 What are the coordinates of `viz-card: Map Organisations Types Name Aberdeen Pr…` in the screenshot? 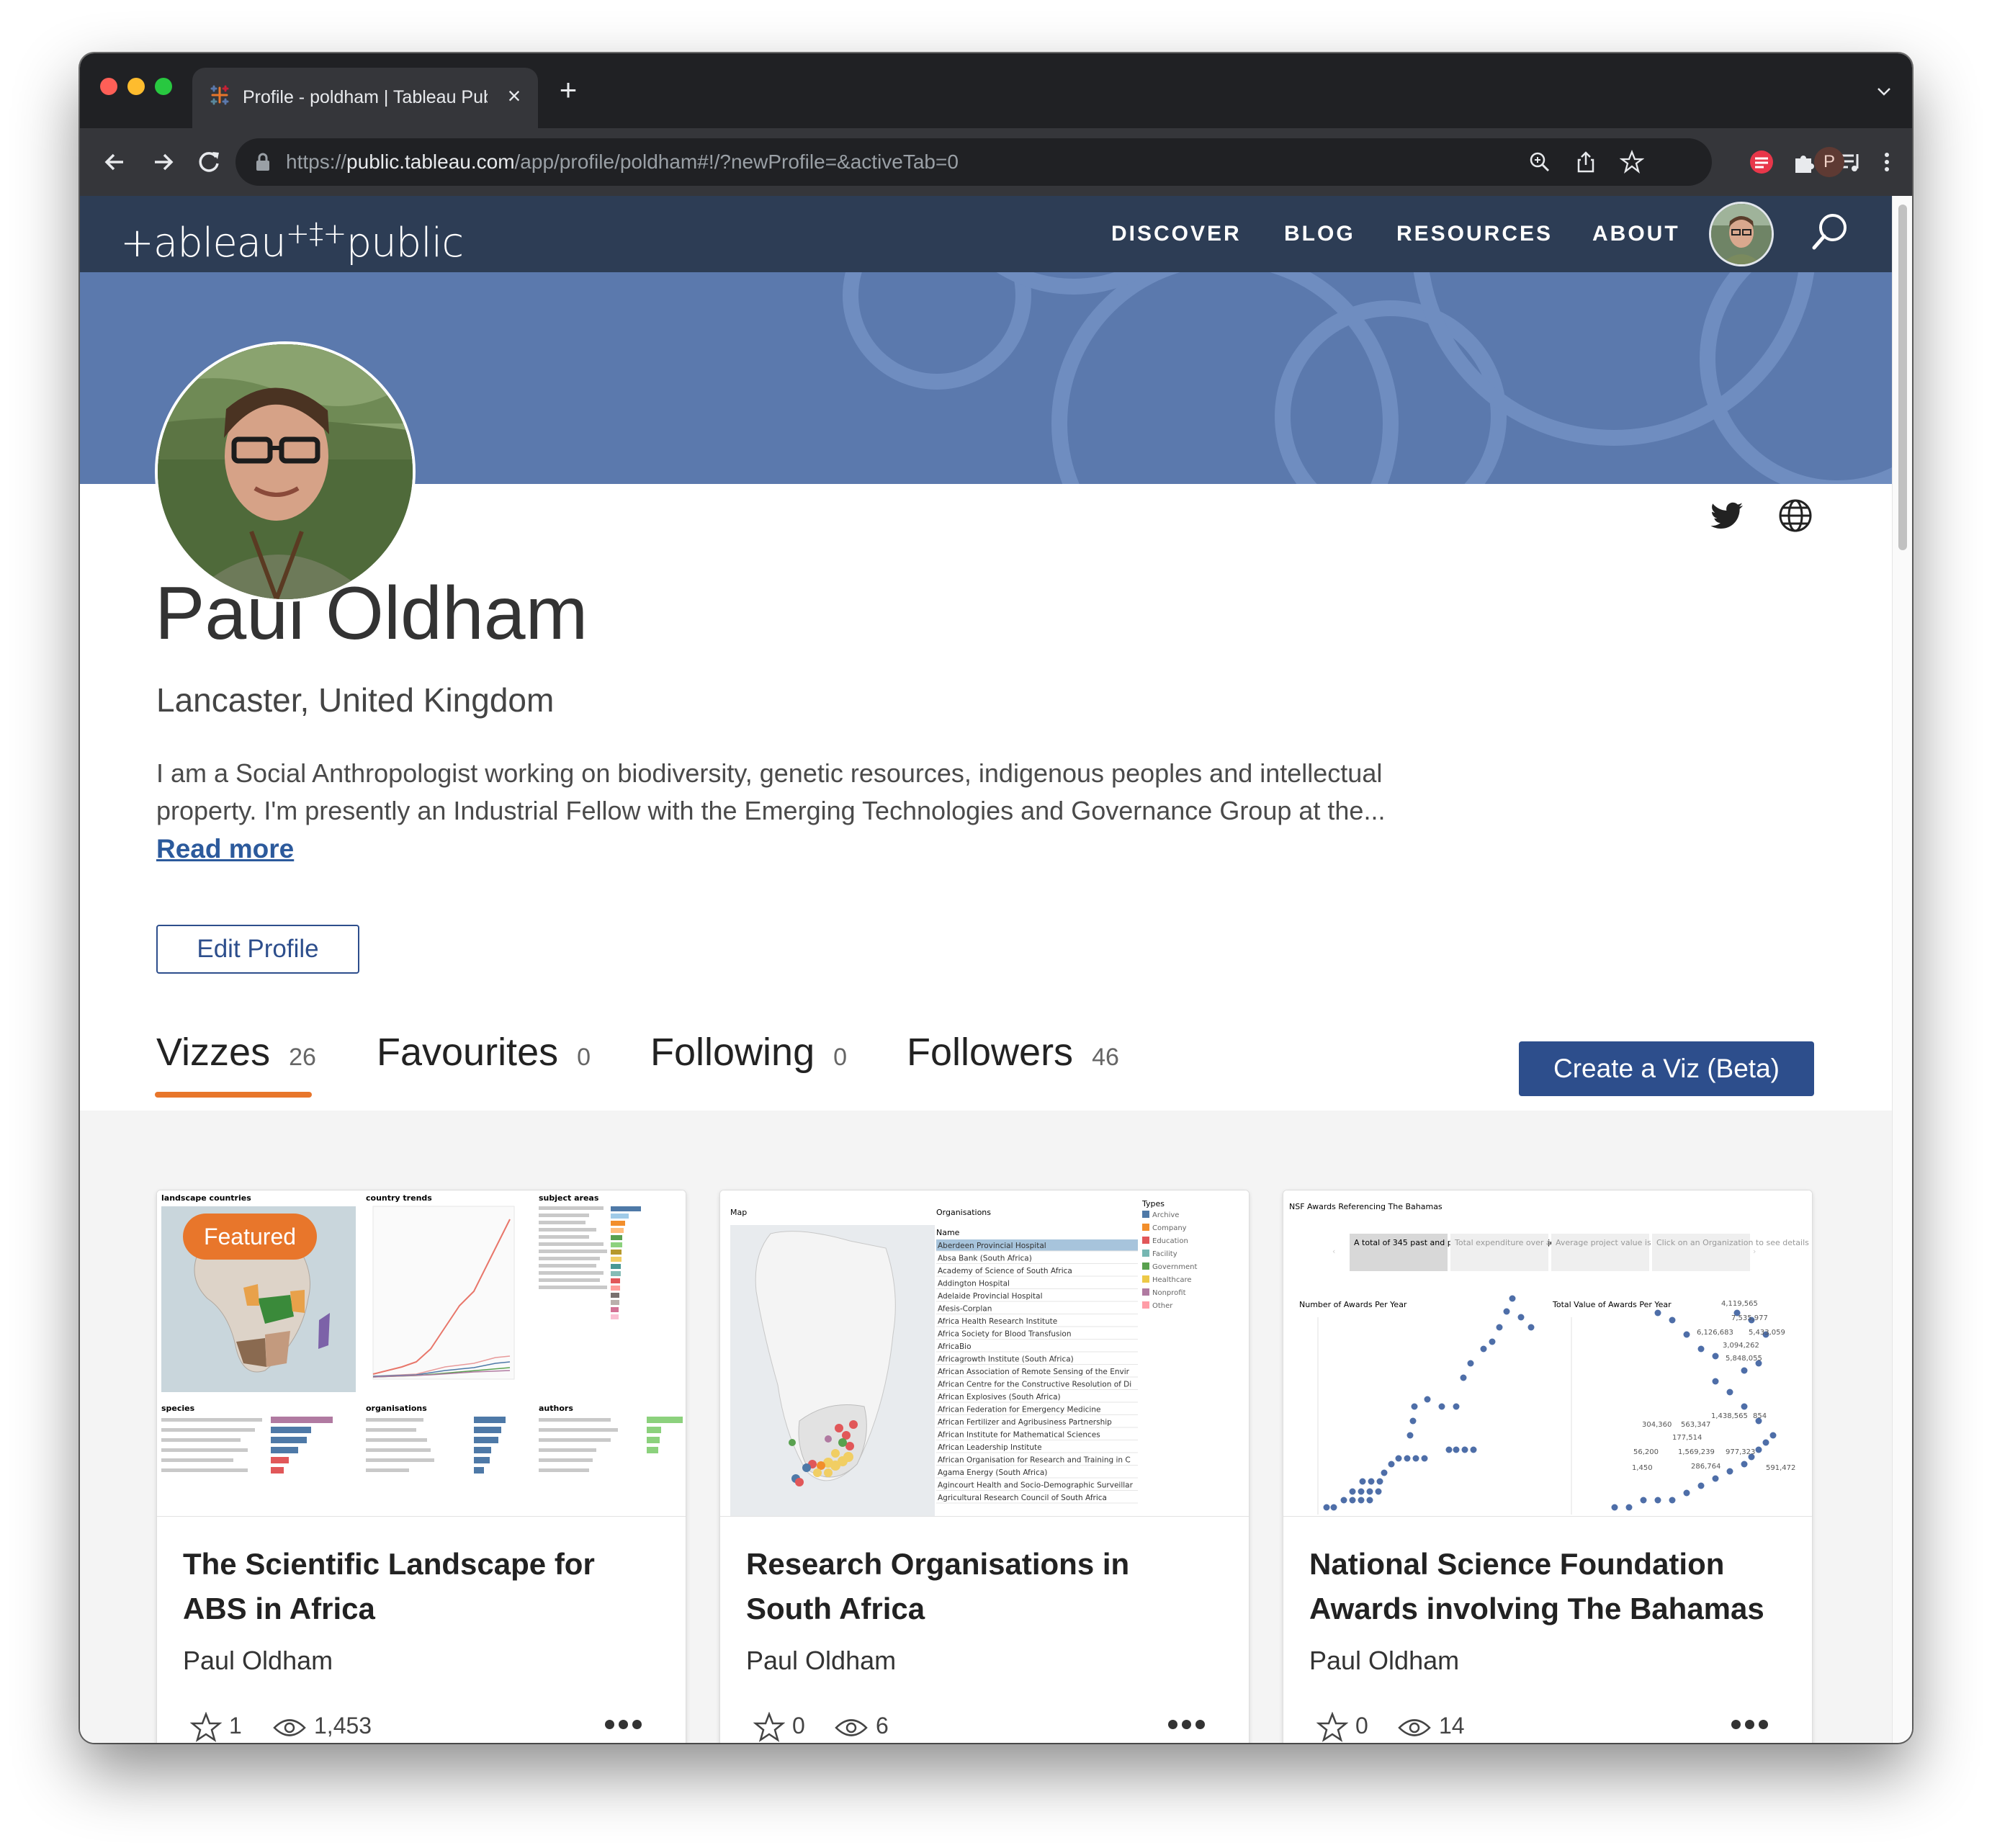 It's located at (984, 1466).